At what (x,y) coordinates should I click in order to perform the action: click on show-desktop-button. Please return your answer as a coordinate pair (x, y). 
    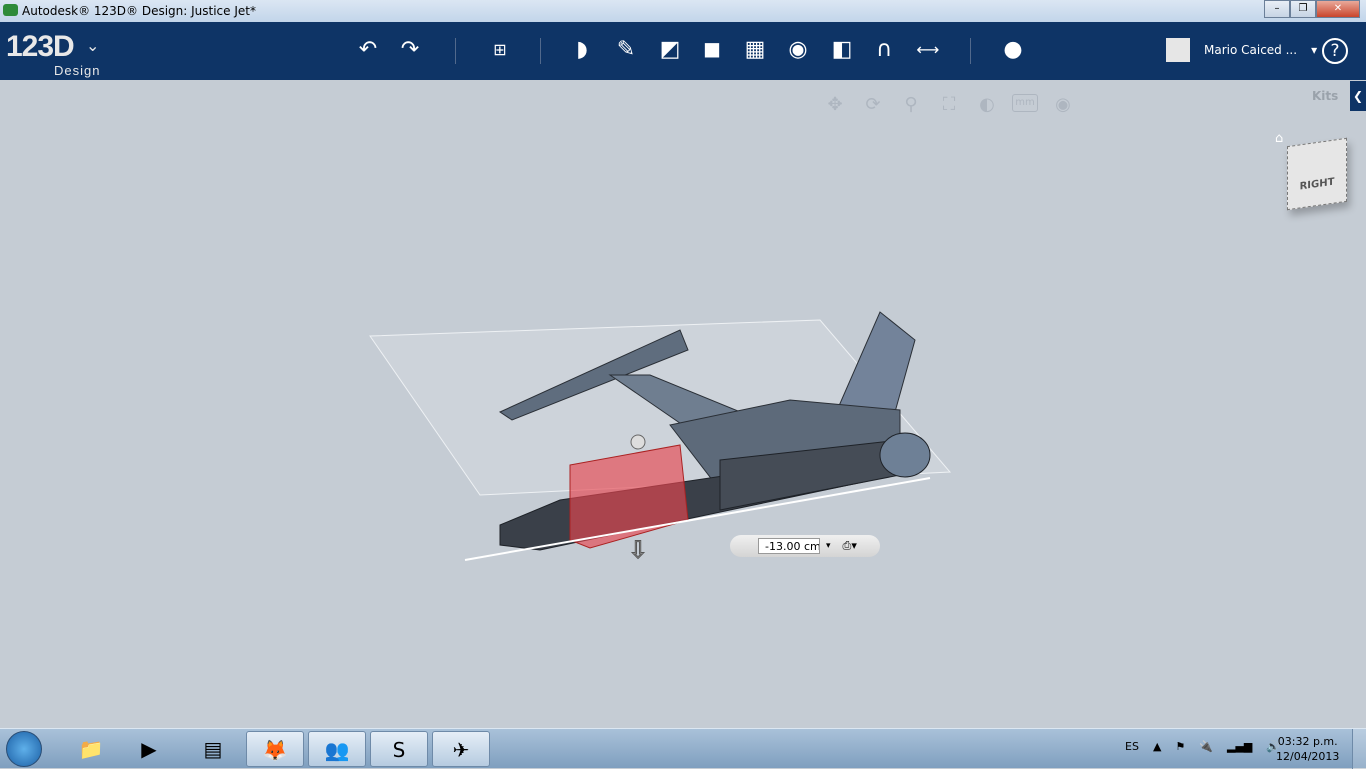
    Looking at the image, I should click on (1359, 749).